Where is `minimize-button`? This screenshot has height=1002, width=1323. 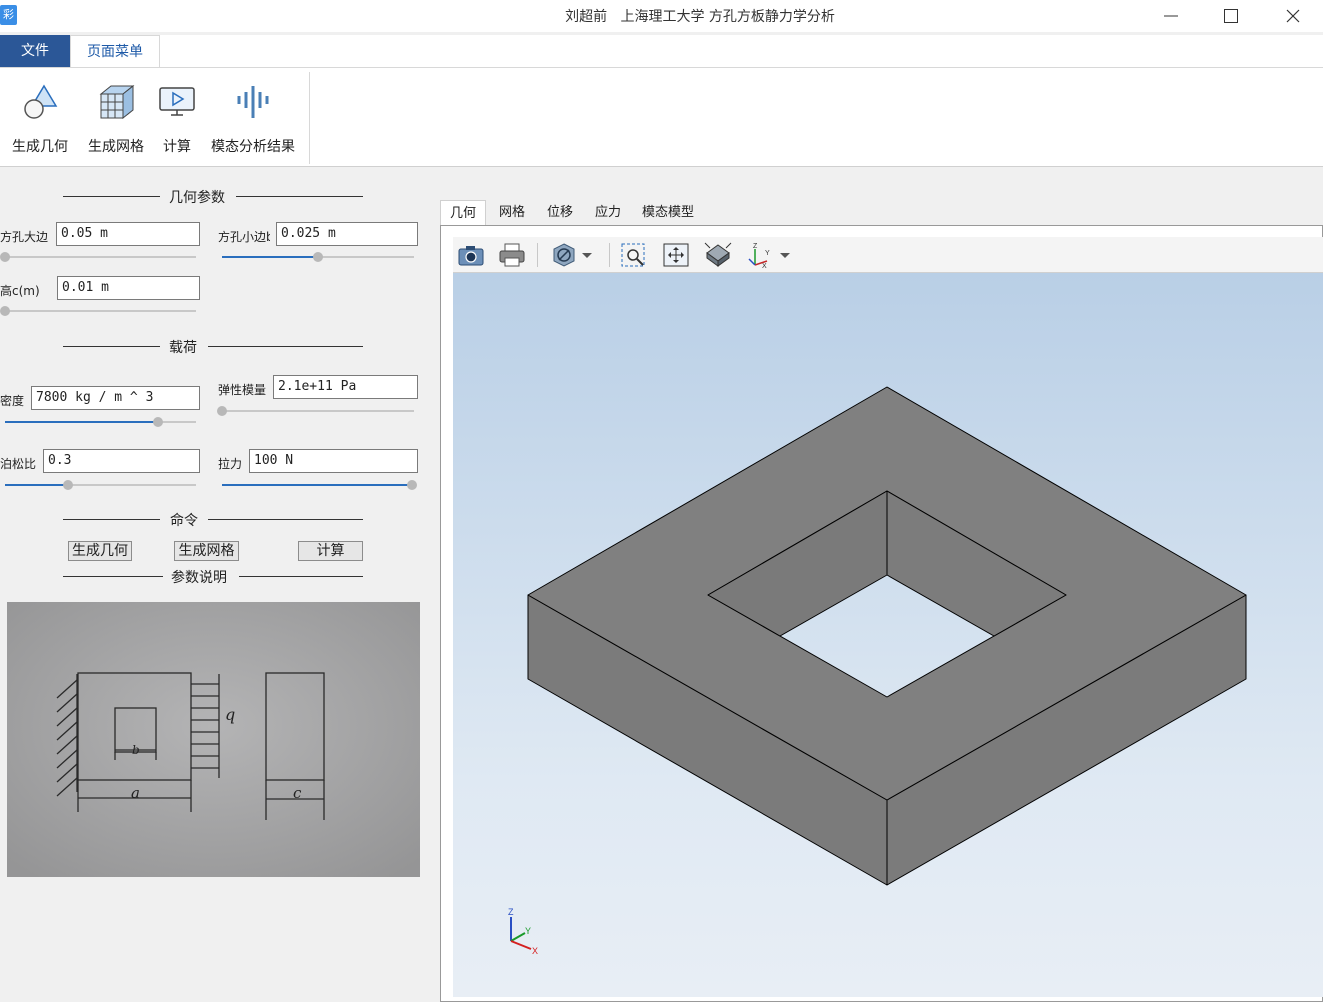 minimize-button is located at coordinates (1171, 16).